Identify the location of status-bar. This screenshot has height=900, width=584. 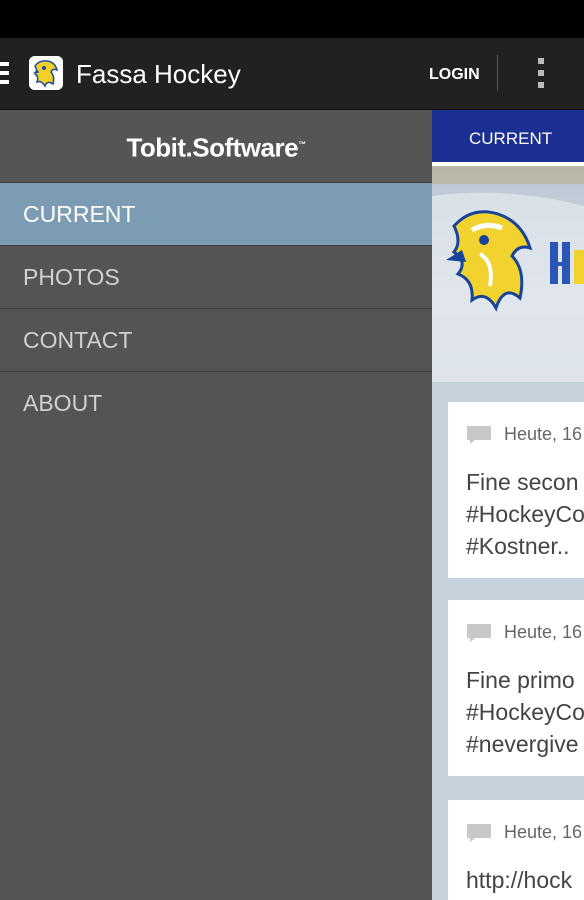
(292, 19).